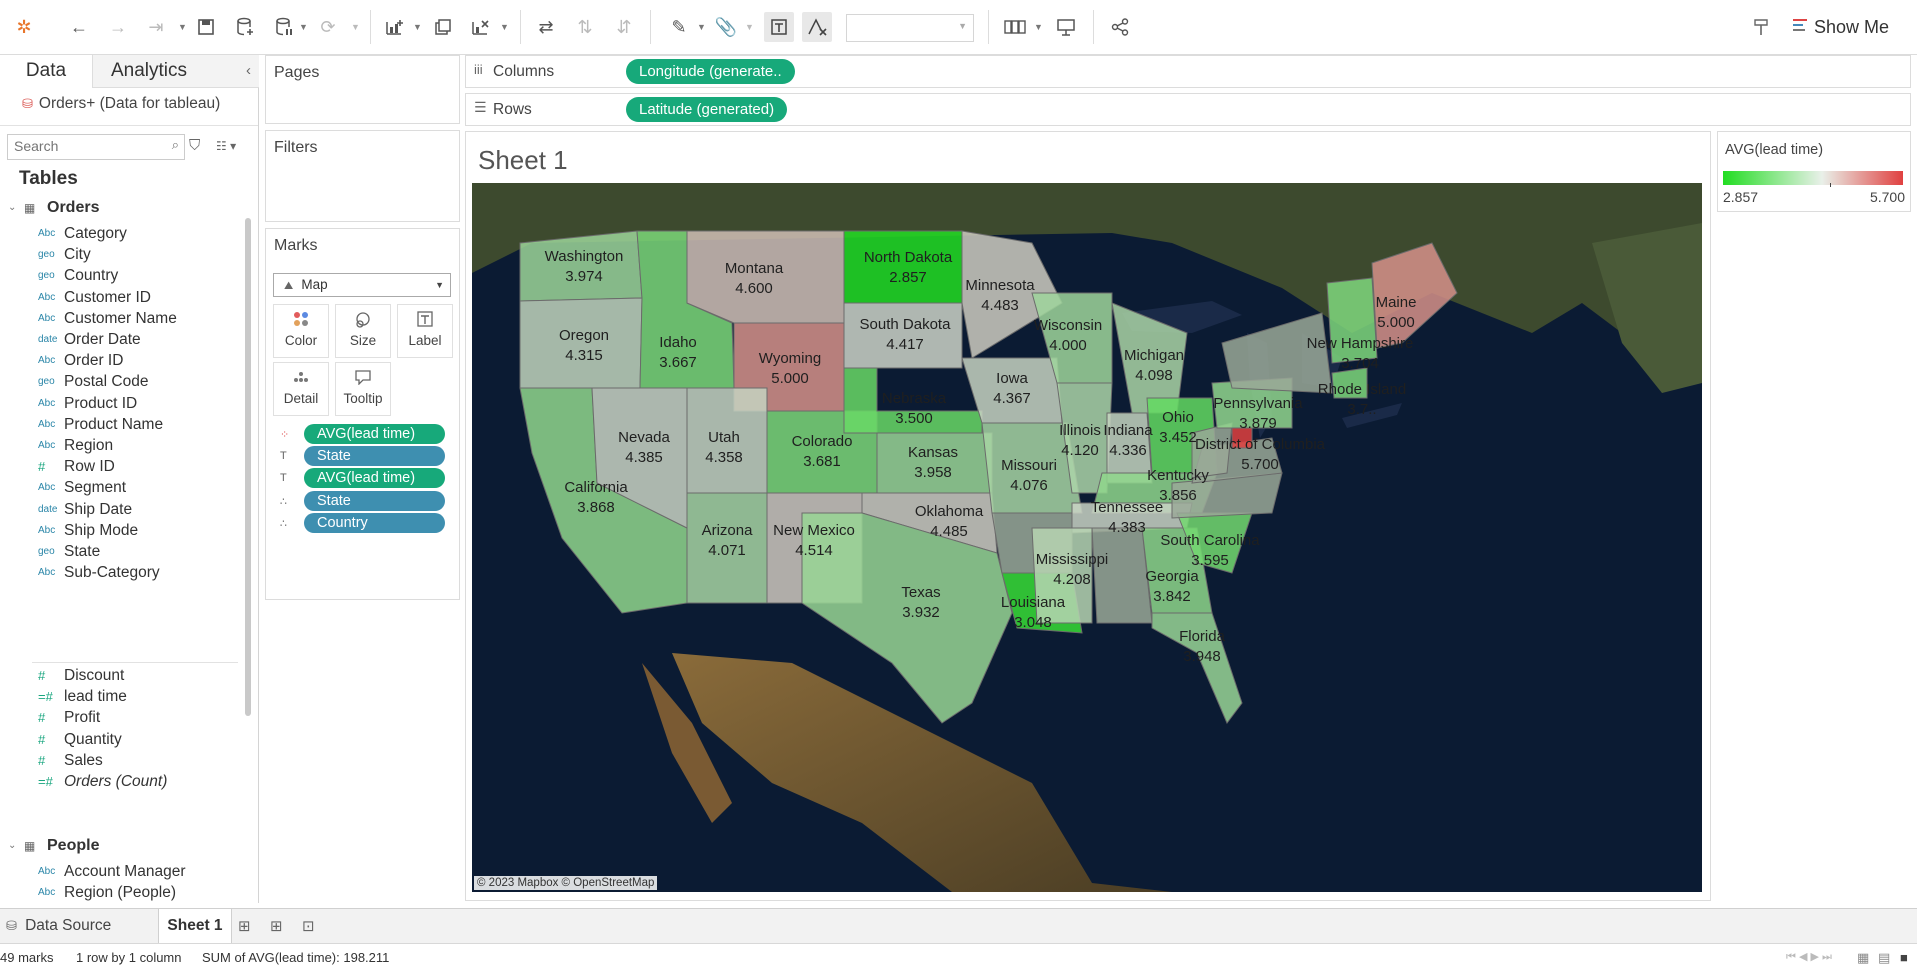 Image resolution: width=1917 pixels, height=971 pixels. Describe the element at coordinates (1258, 423) in the screenshot. I see `state-value: 3.879` at that location.